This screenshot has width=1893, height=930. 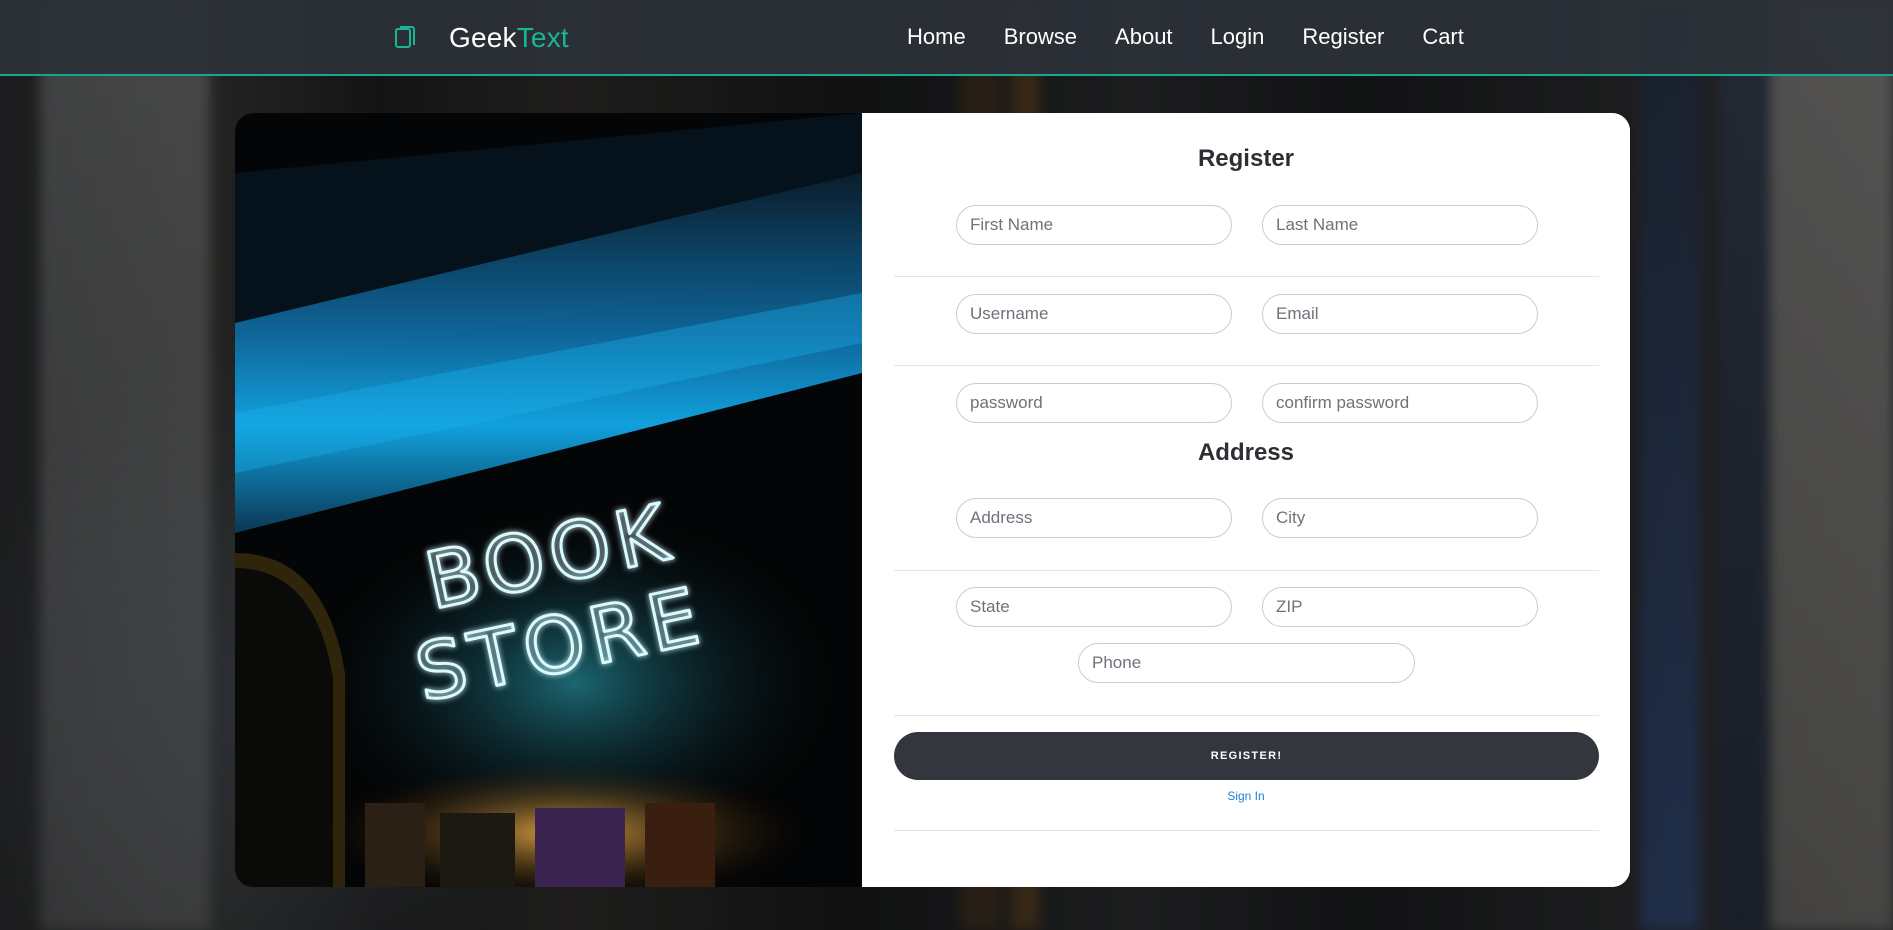 What do you see at coordinates (1400, 225) in the screenshot?
I see `last-name-input` at bounding box center [1400, 225].